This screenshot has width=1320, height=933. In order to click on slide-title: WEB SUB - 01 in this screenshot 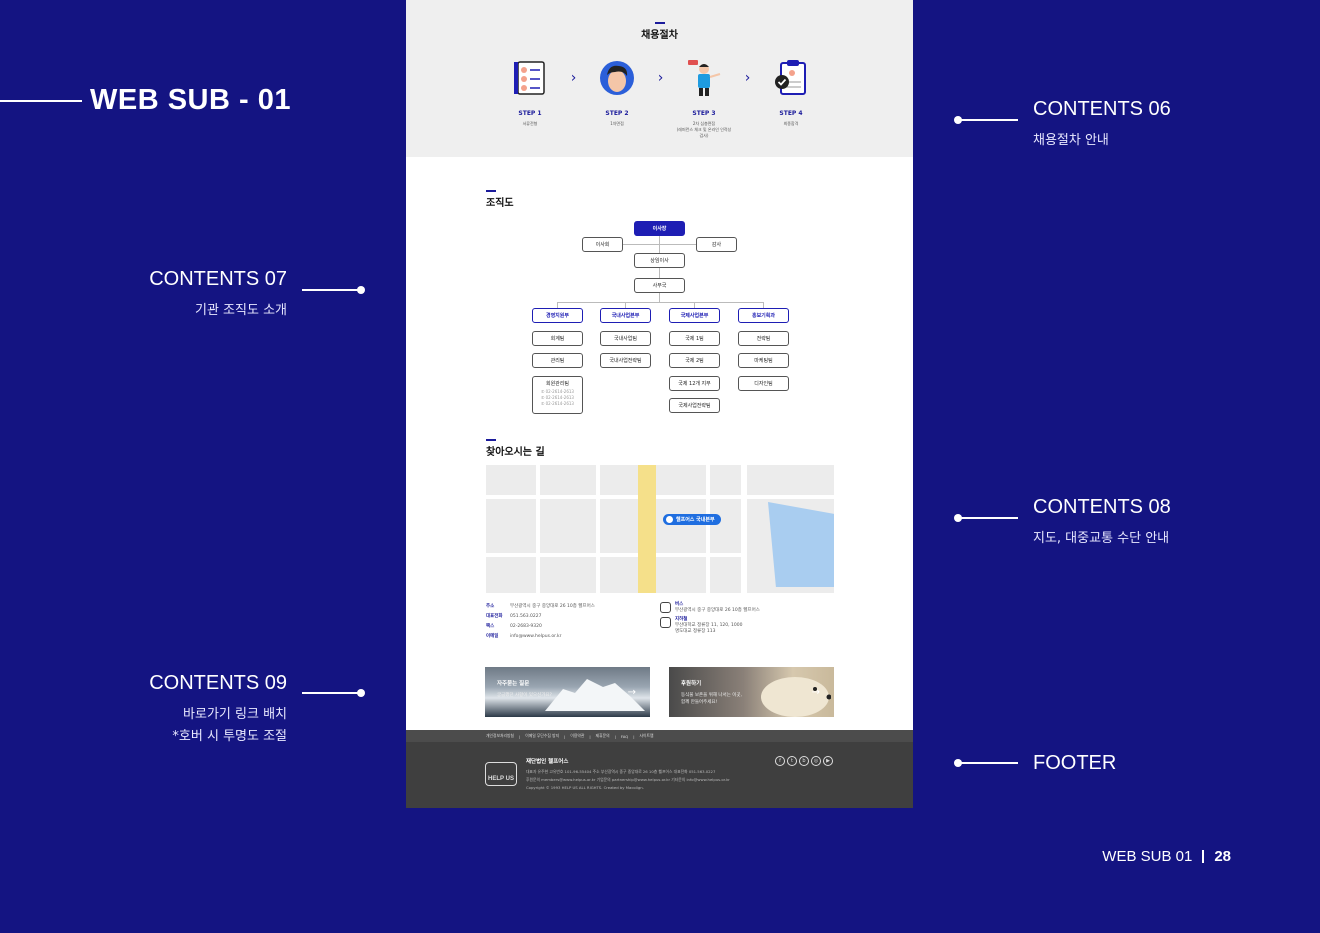, I will do `click(145, 100)`.